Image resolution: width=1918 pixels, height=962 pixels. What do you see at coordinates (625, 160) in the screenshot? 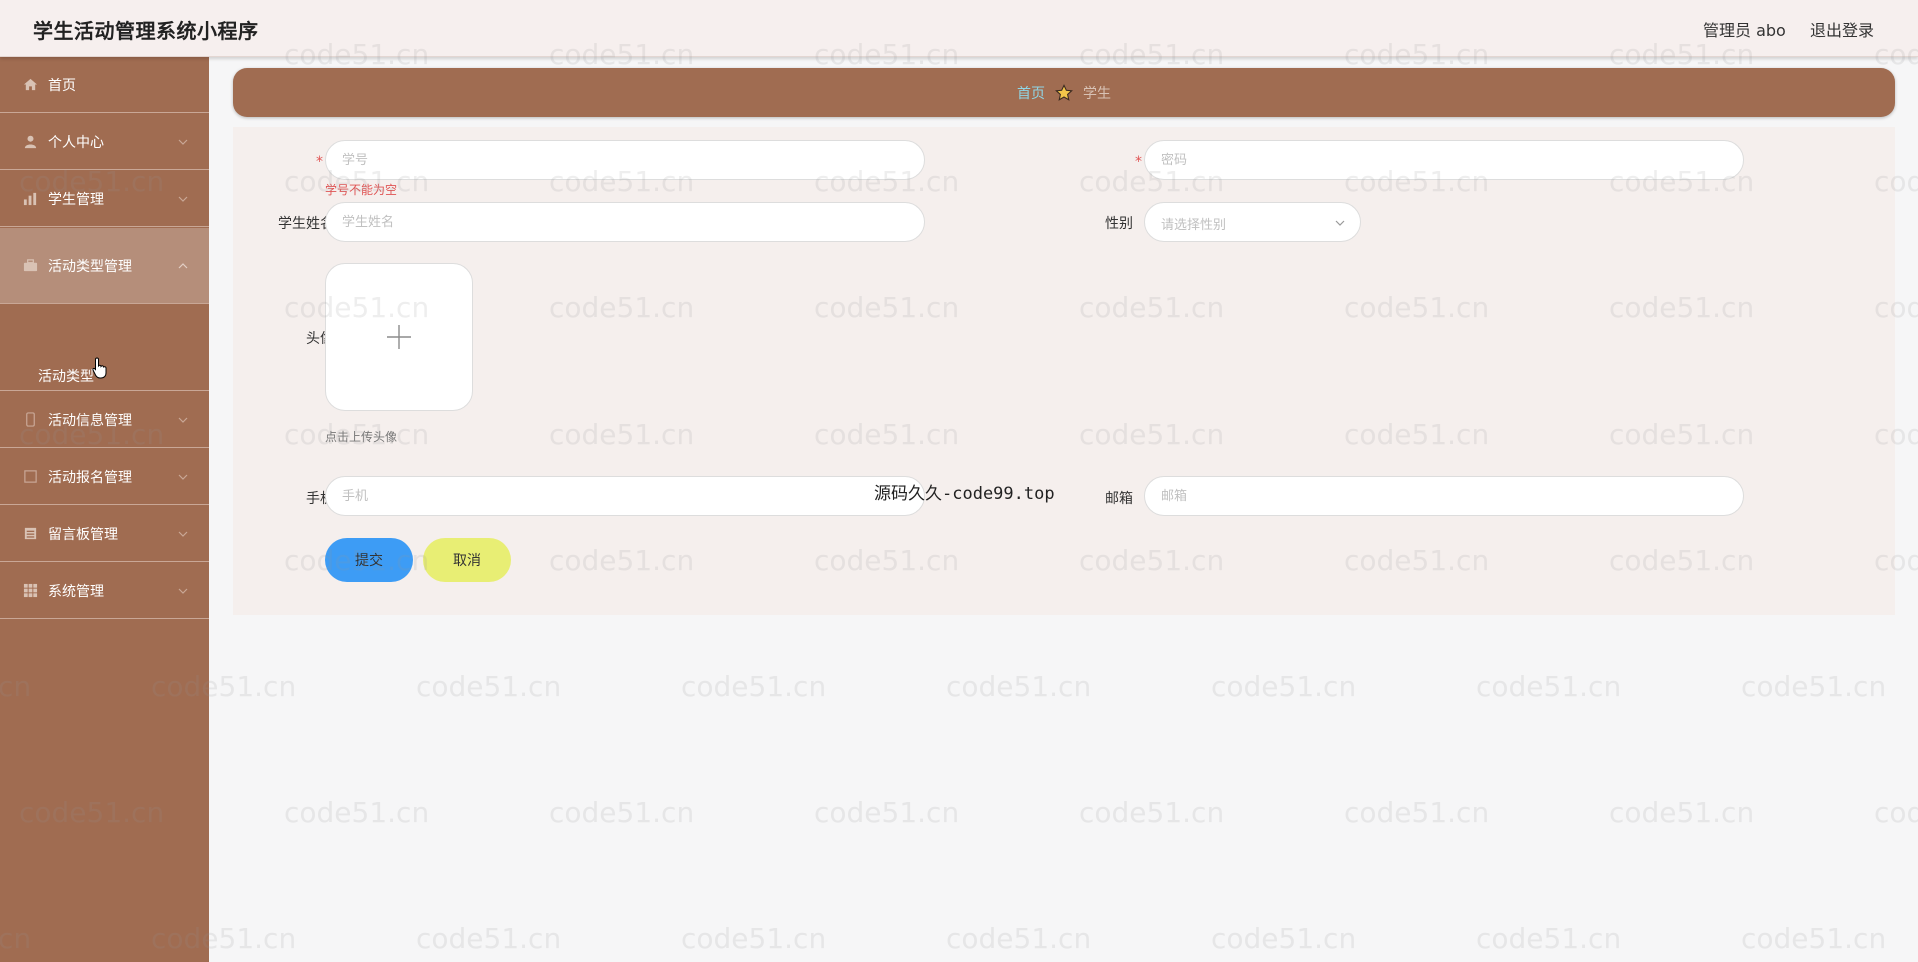
I see `student-no-input` at bounding box center [625, 160].